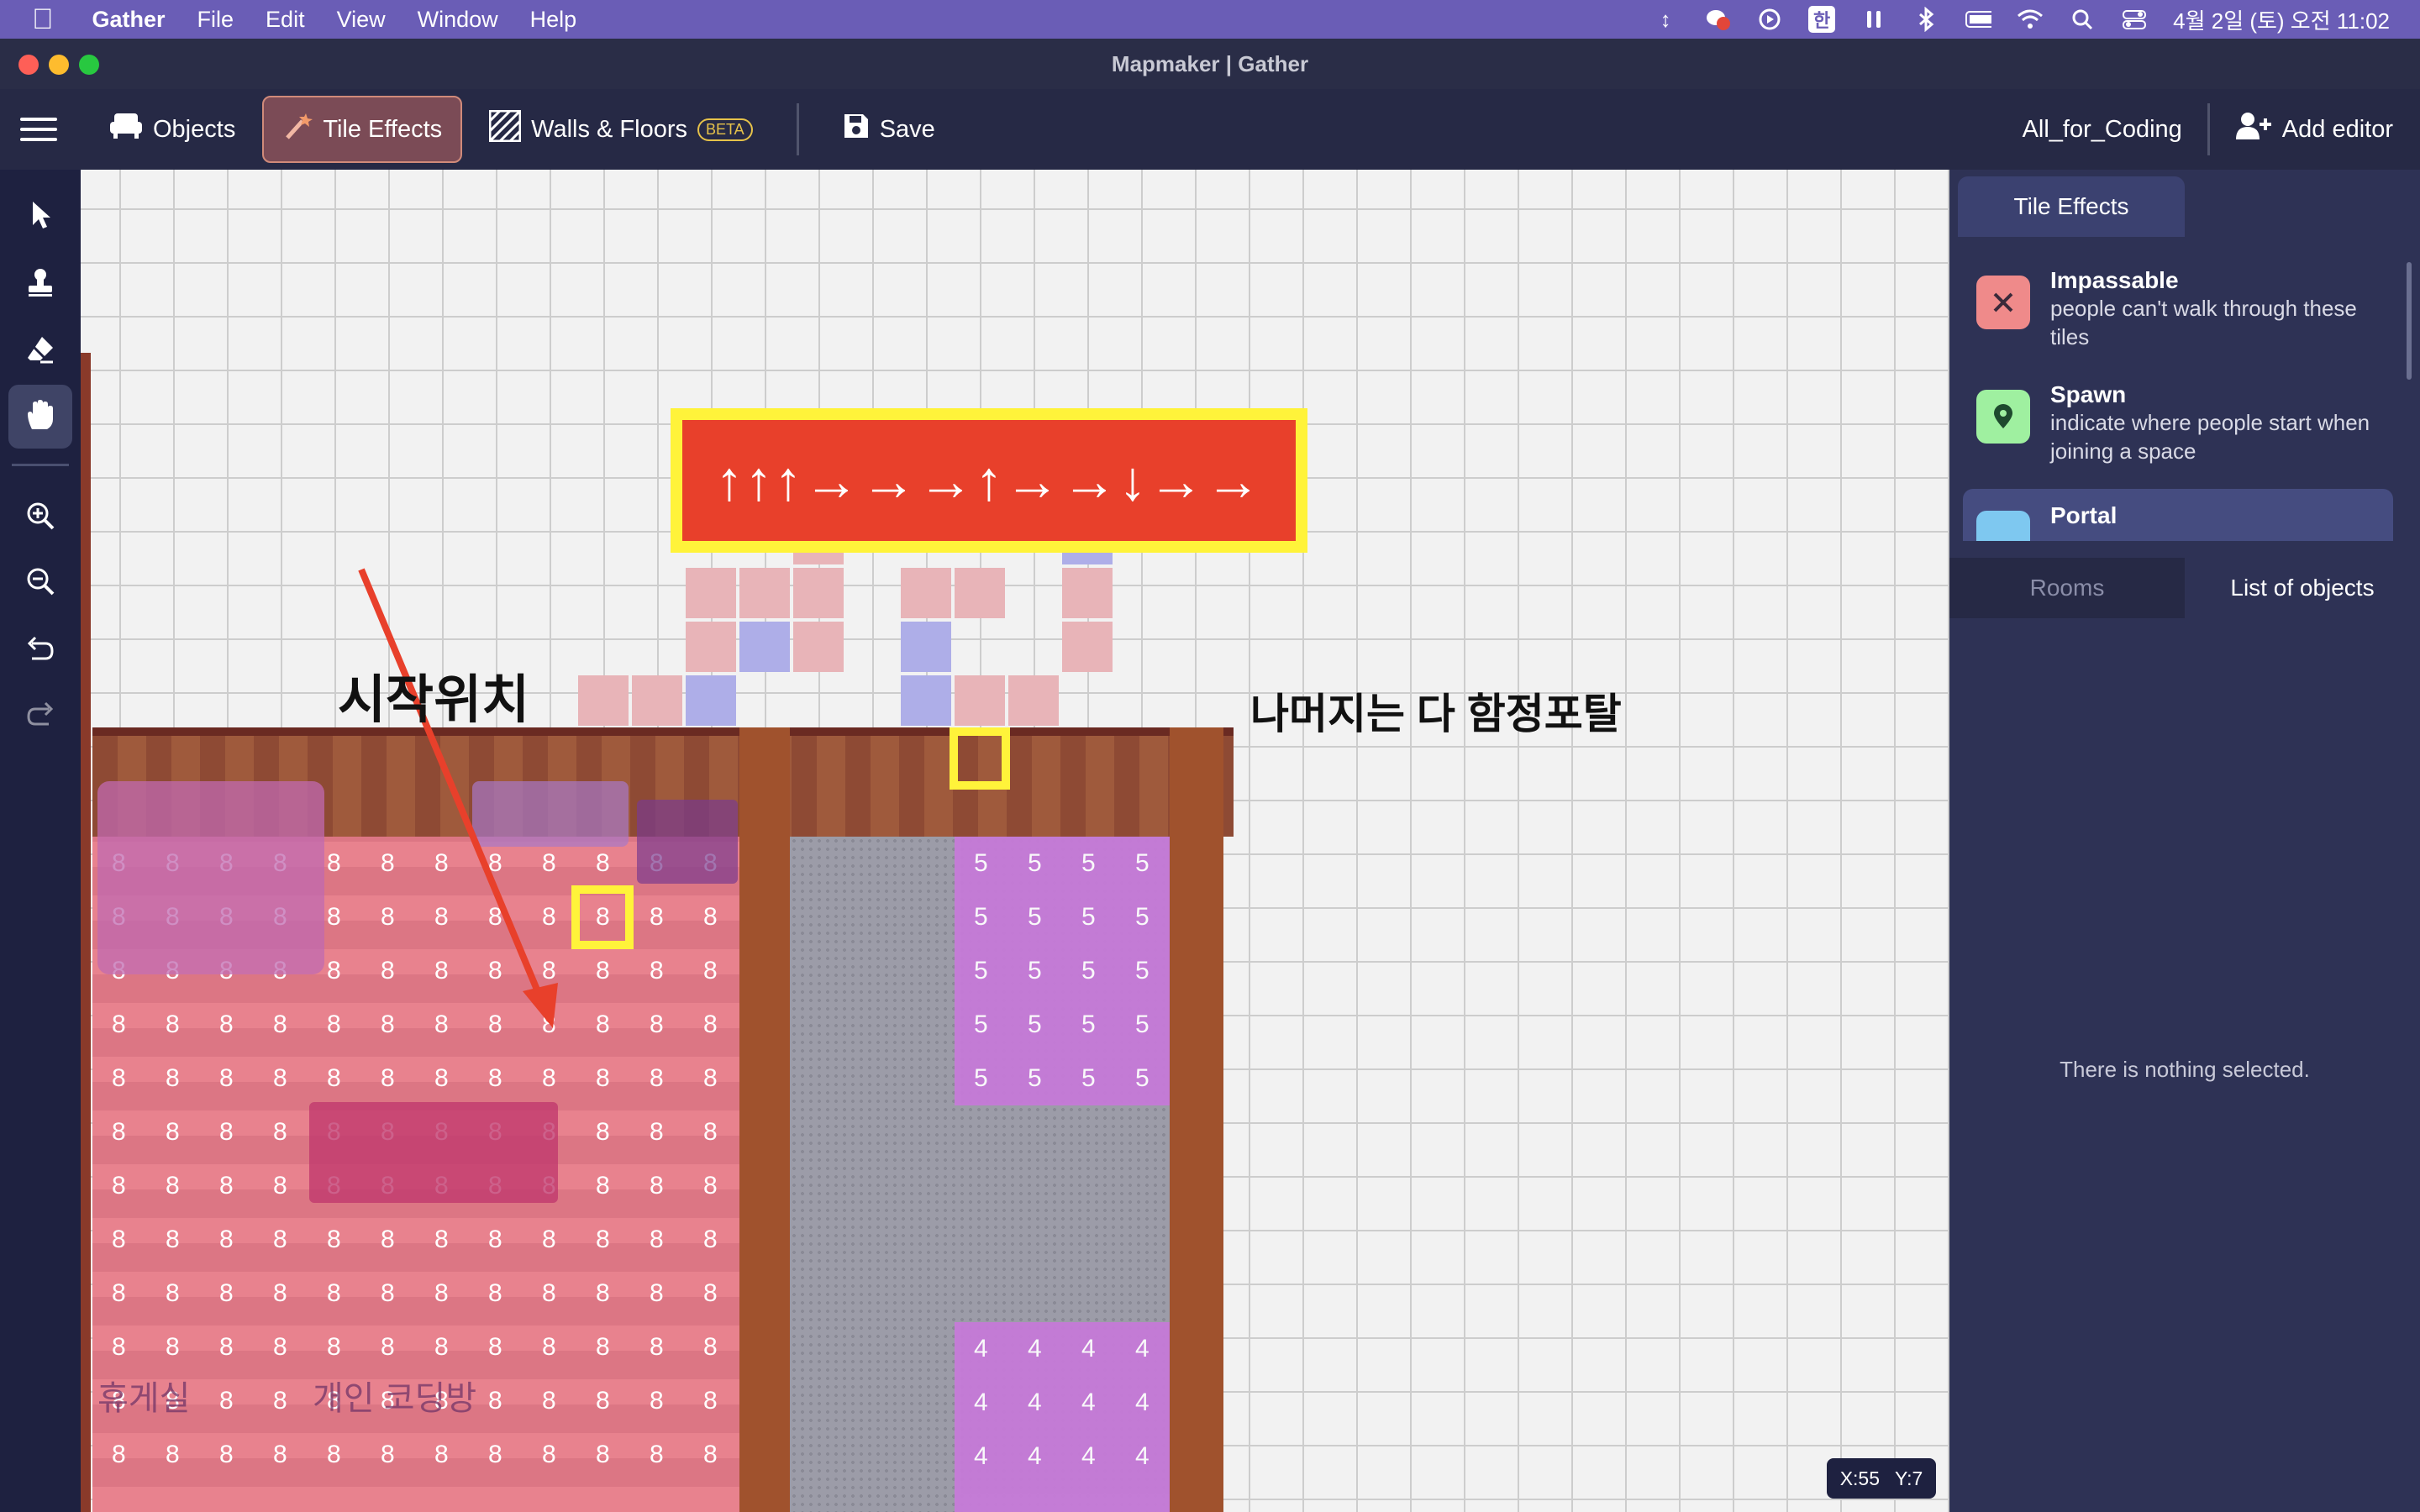 This screenshot has height=1512, width=2420. Describe the element at coordinates (2067, 588) in the screenshot. I see `rooms-tab: Rooms` at that location.